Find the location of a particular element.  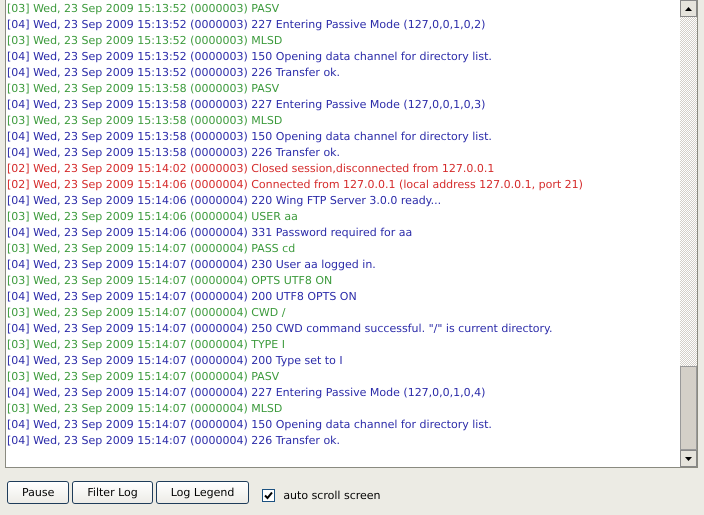

log-line: [03] Wed, 23 Sep 2009 15:13:52 (0000003) PASV is located at coordinates (143, 9).